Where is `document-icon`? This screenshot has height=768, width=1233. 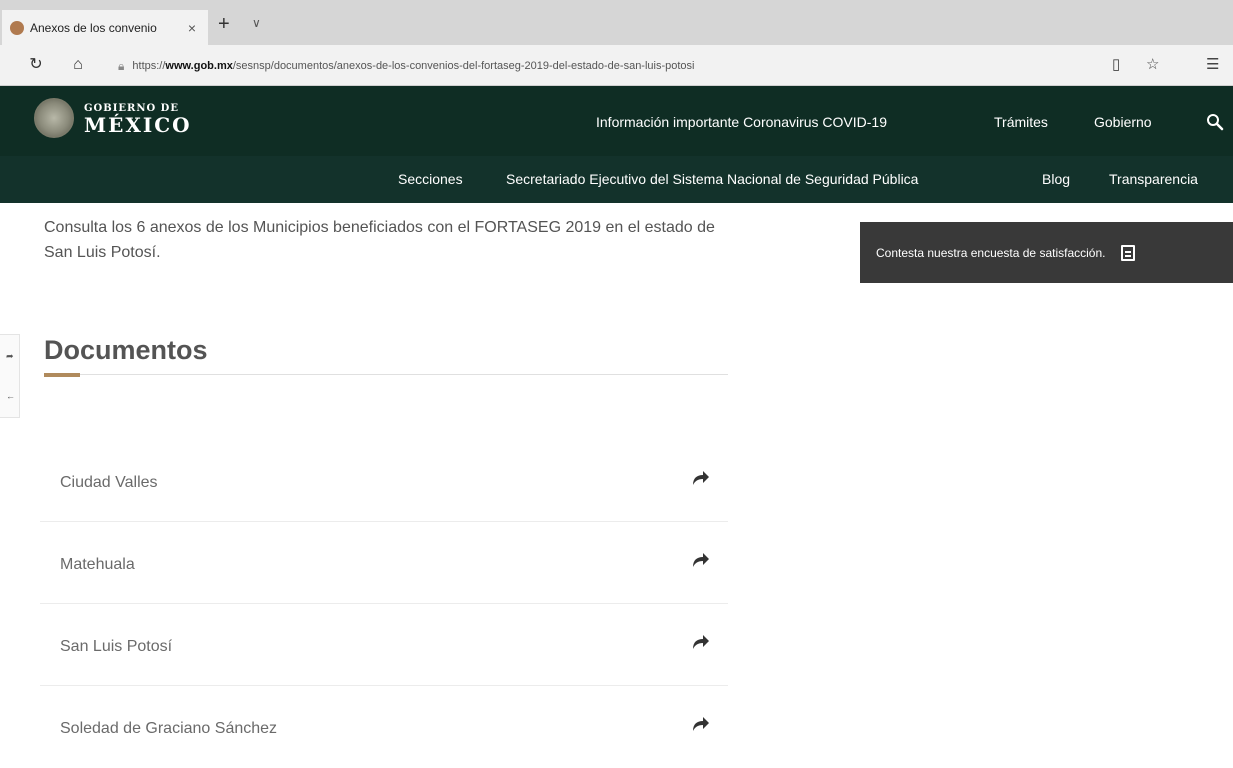
document-icon is located at coordinates (1128, 252).